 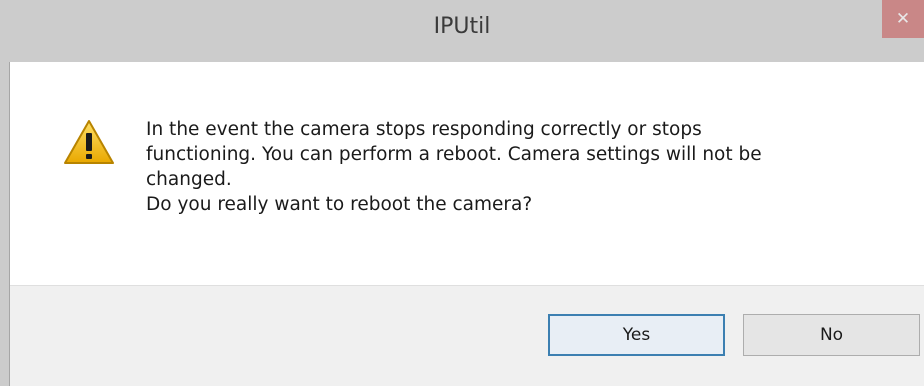 I want to click on message-line: Do you really want to reboot the camera?, so click(x=339, y=204).